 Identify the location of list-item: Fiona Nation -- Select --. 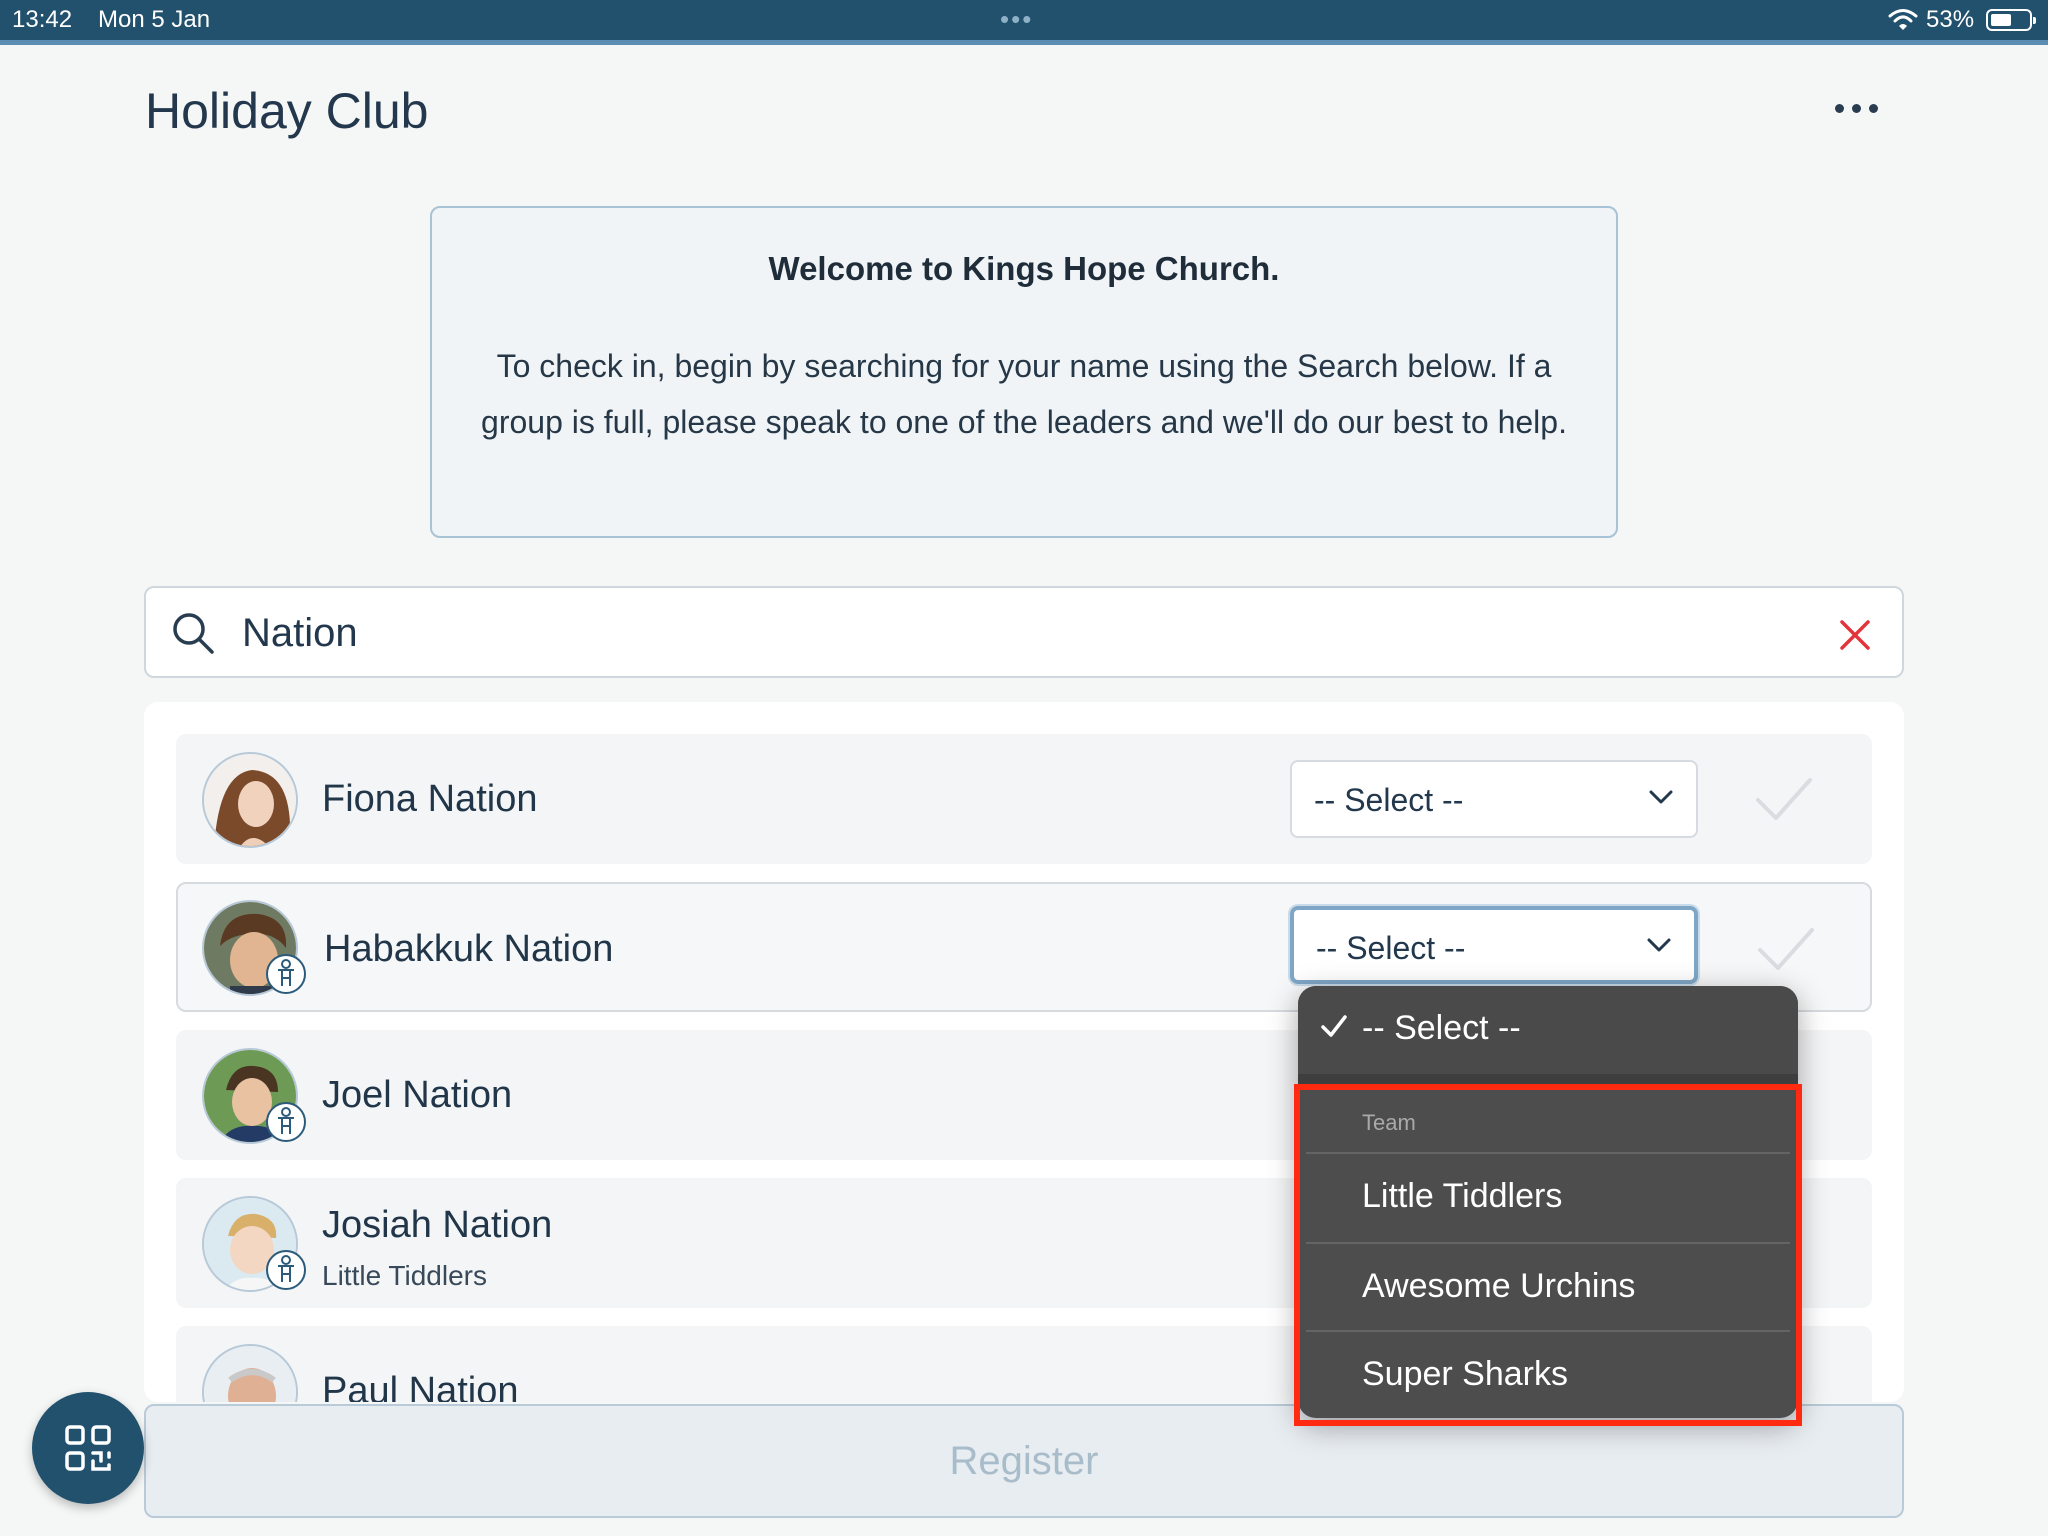
(1024, 799).